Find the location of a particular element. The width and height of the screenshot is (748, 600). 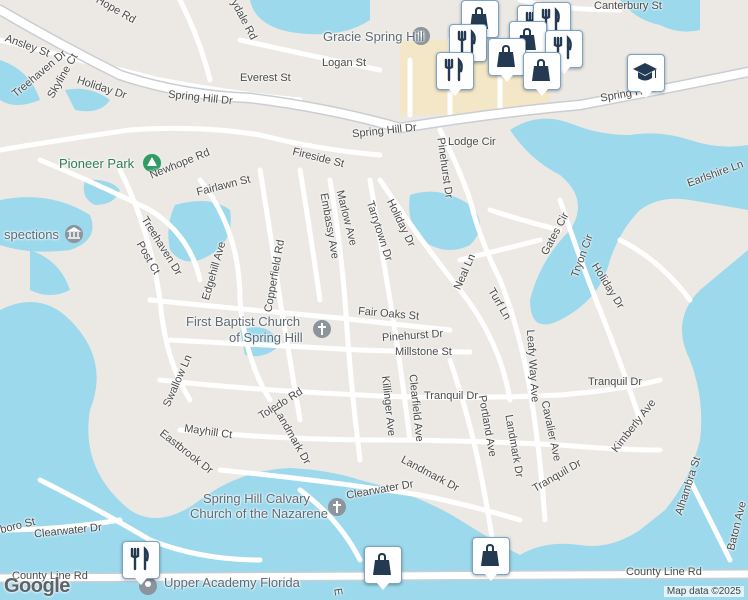

place-label-gracie-spring-hill: Gracie Spring Hill is located at coordinates (373, 36).